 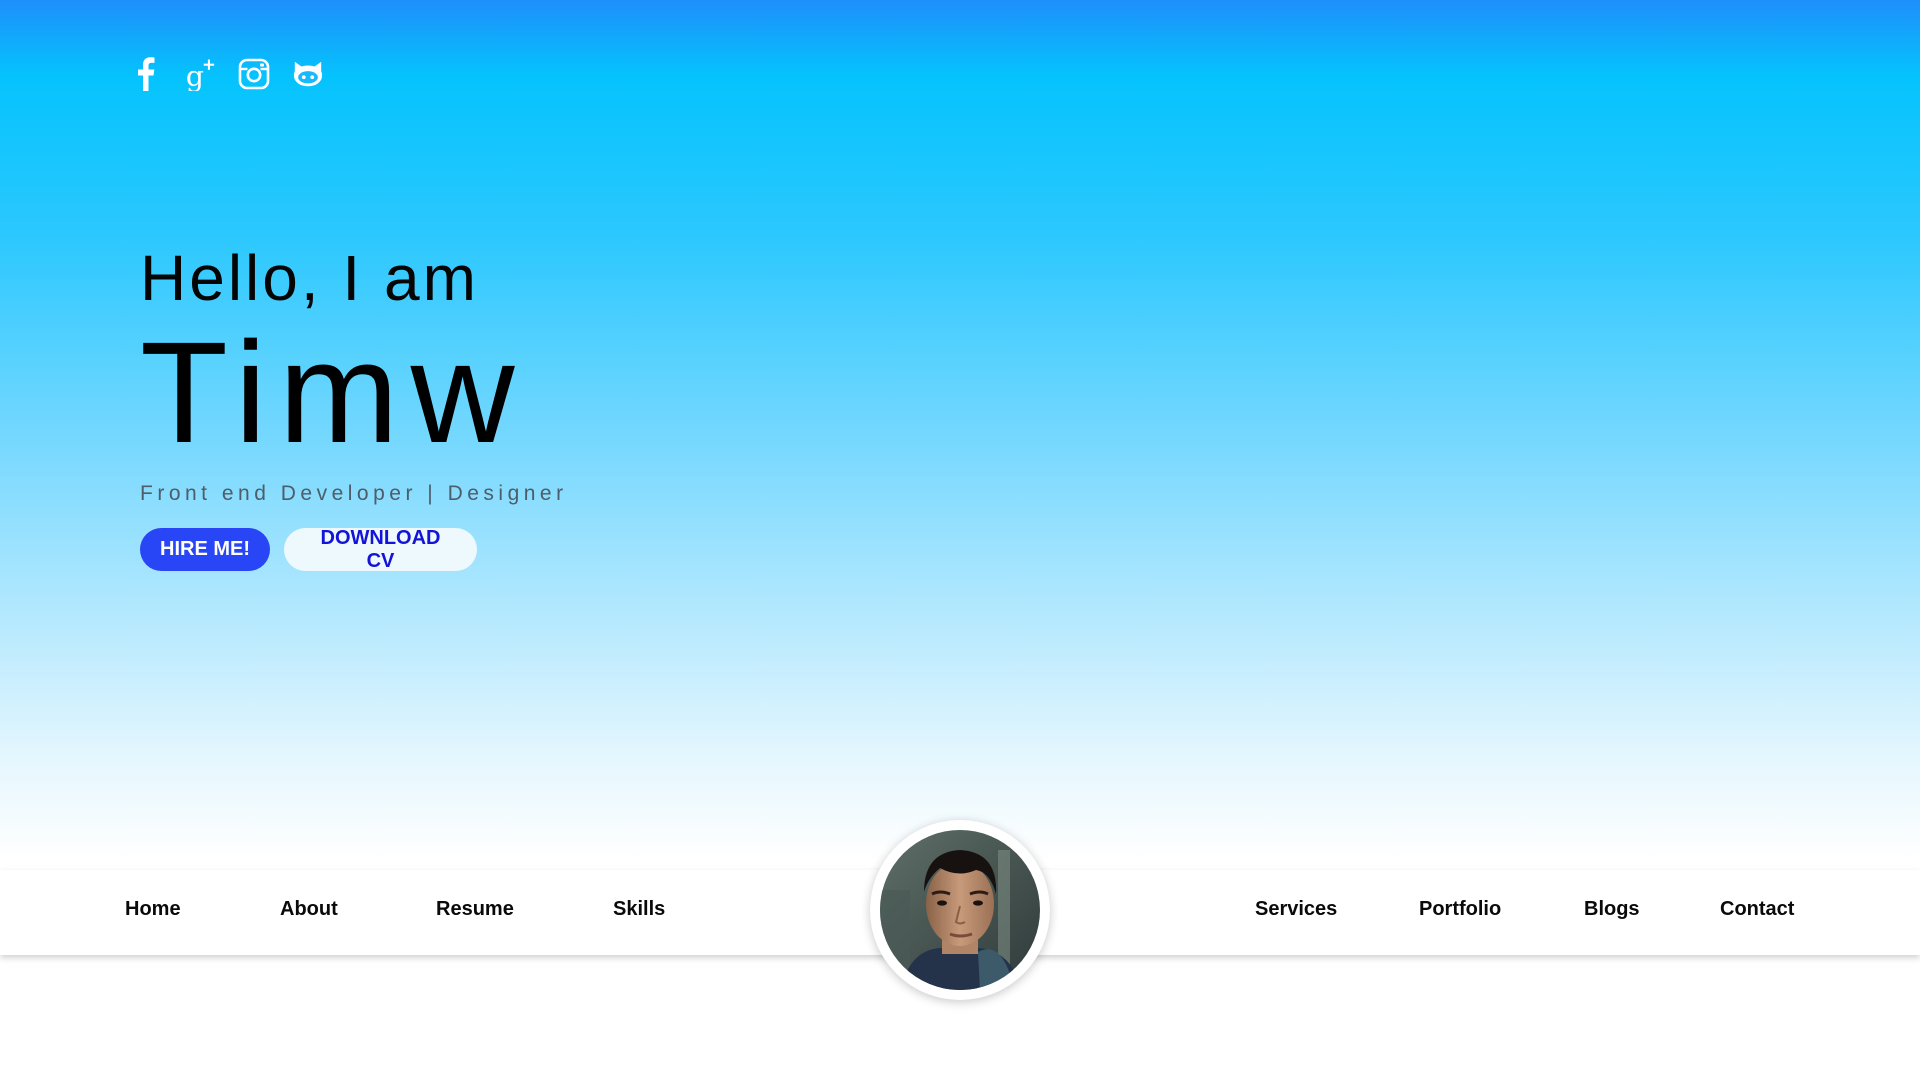 I want to click on instagram-icon, so click(x=254, y=74).